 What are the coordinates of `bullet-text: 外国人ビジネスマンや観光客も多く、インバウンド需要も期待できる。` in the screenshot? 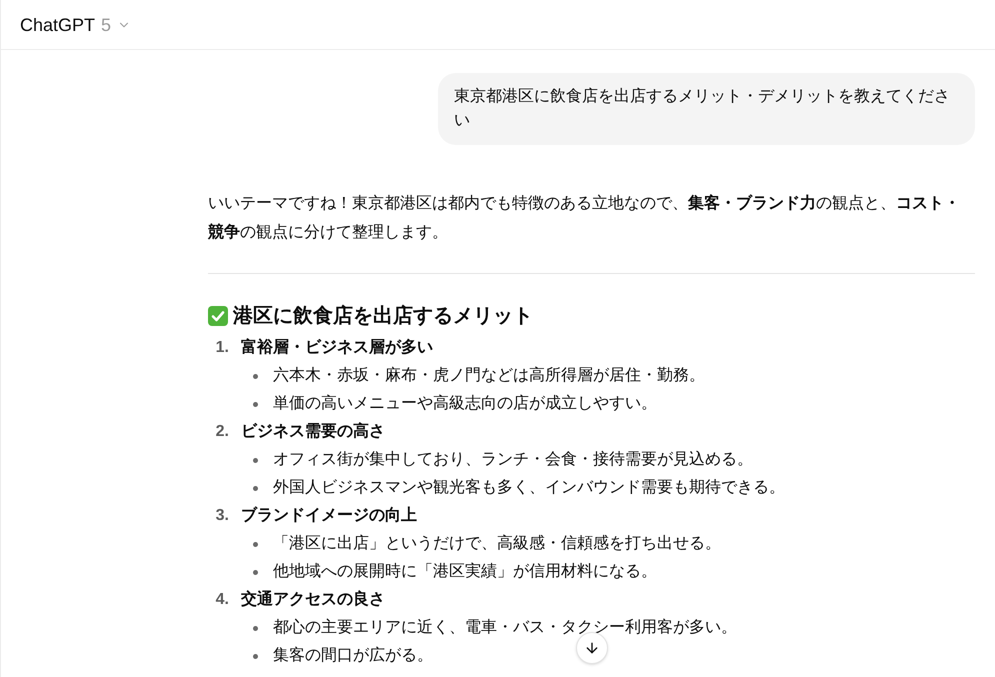 It's located at (529, 488).